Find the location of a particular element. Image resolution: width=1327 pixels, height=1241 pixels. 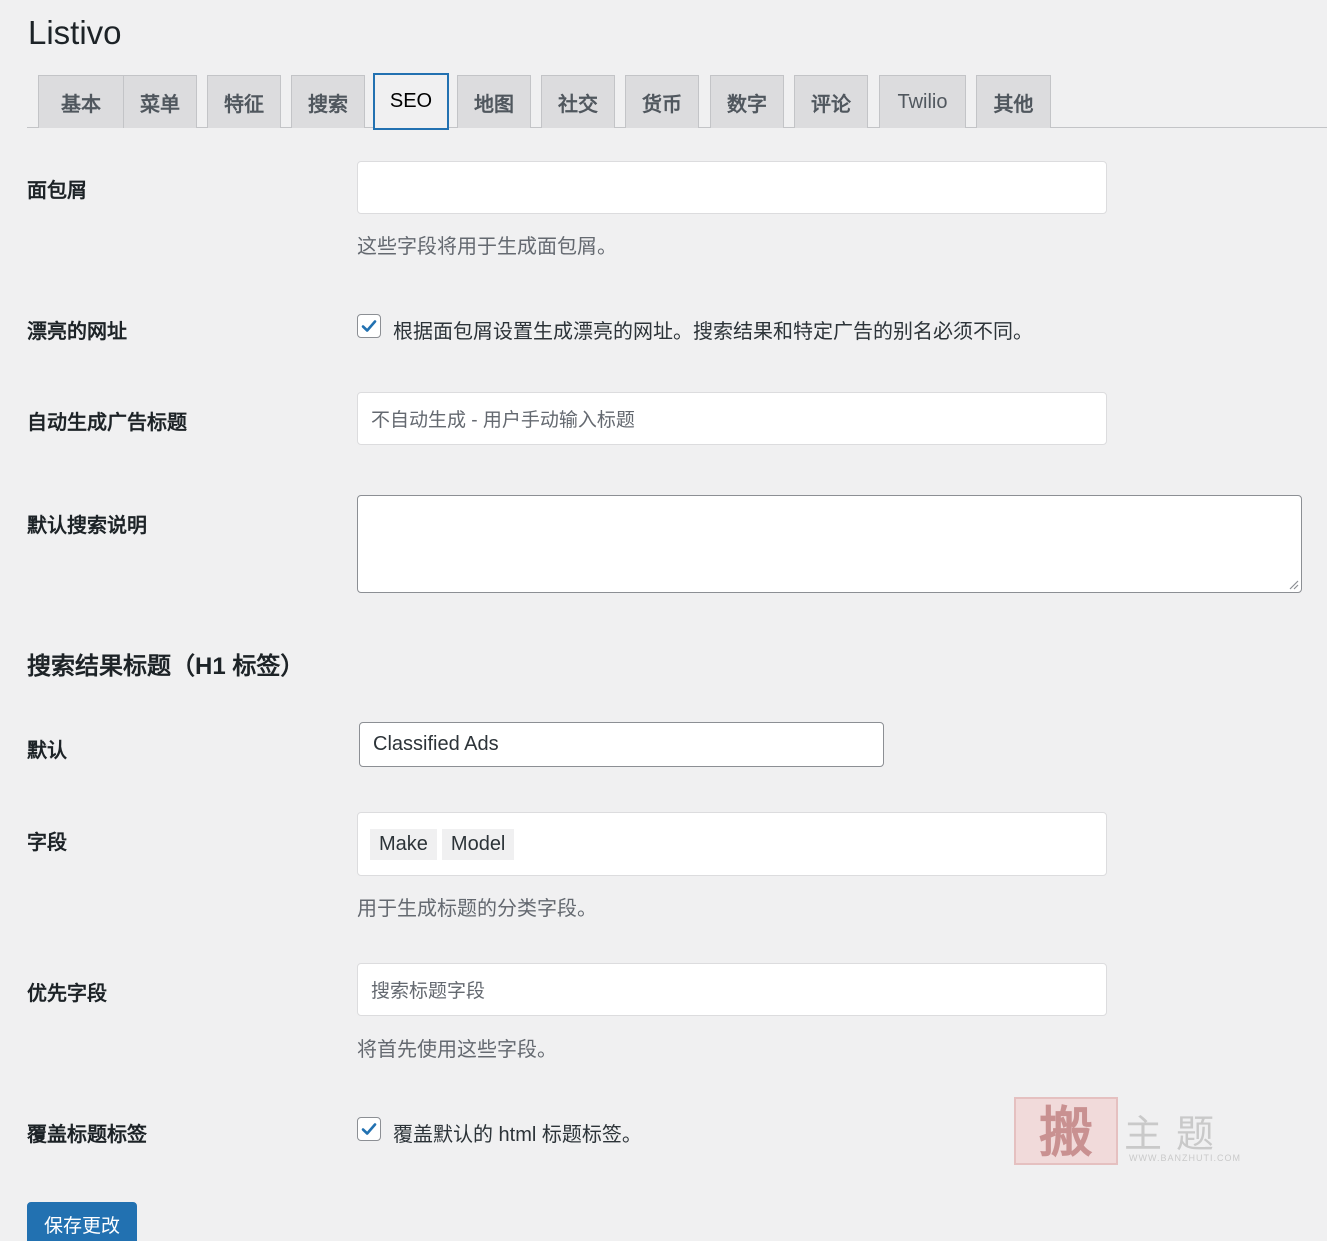

resize-handle-icon is located at coordinates (1293, 584).